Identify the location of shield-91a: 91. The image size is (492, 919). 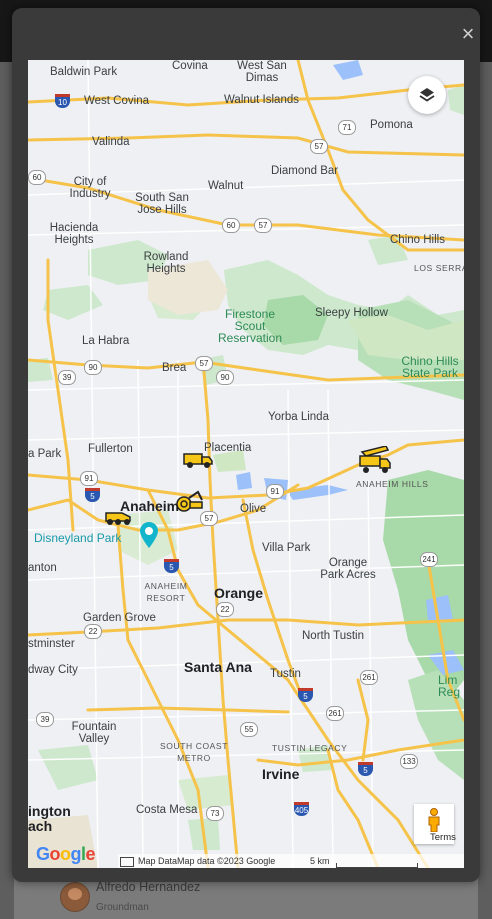
(89, 478).